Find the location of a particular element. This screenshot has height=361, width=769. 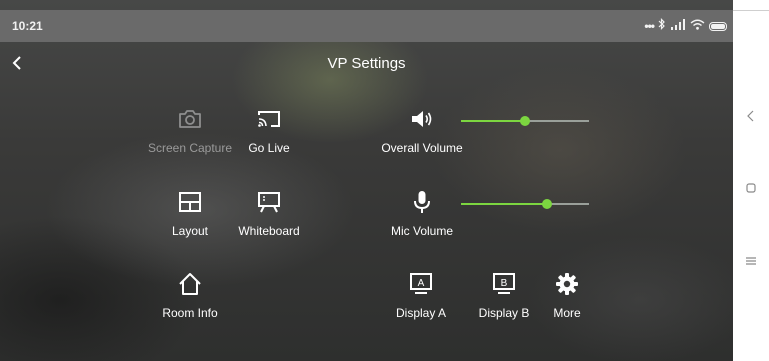

signal-icon is located at coordinates (678, 26).